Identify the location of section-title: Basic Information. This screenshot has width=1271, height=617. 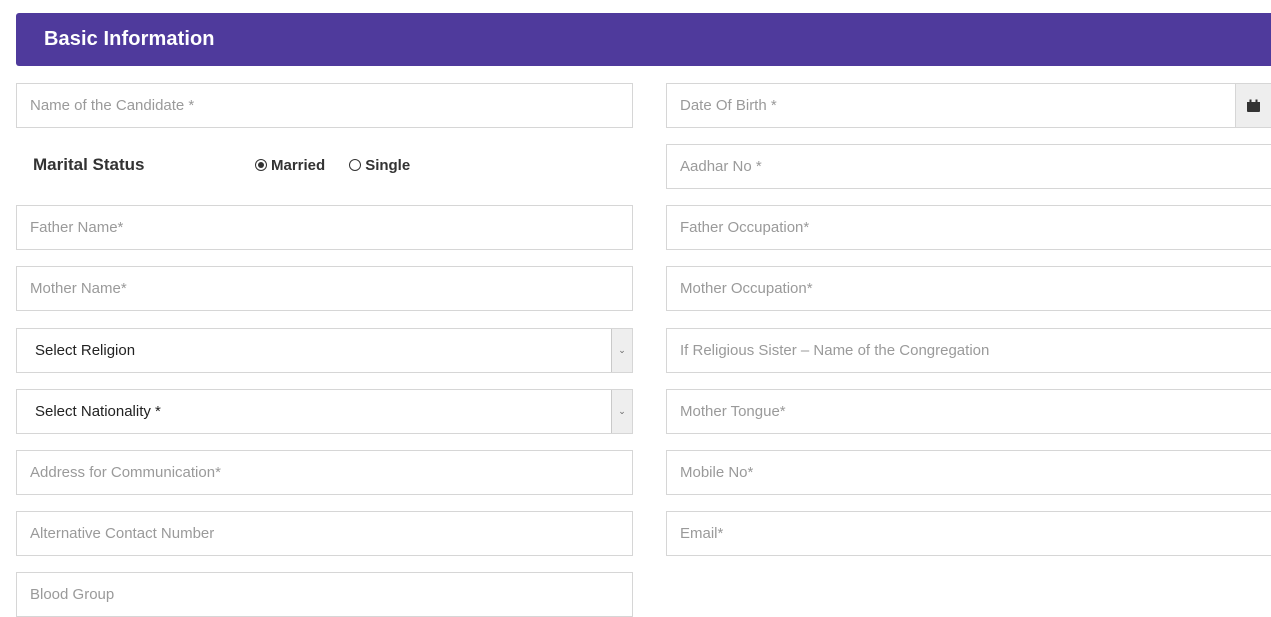
(129, 39).